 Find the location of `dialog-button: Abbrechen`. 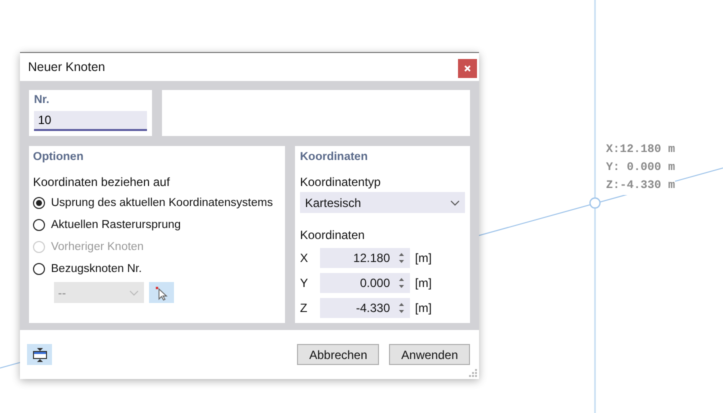

dialog-button: Abbrechen is located at coordinates (338, 354).